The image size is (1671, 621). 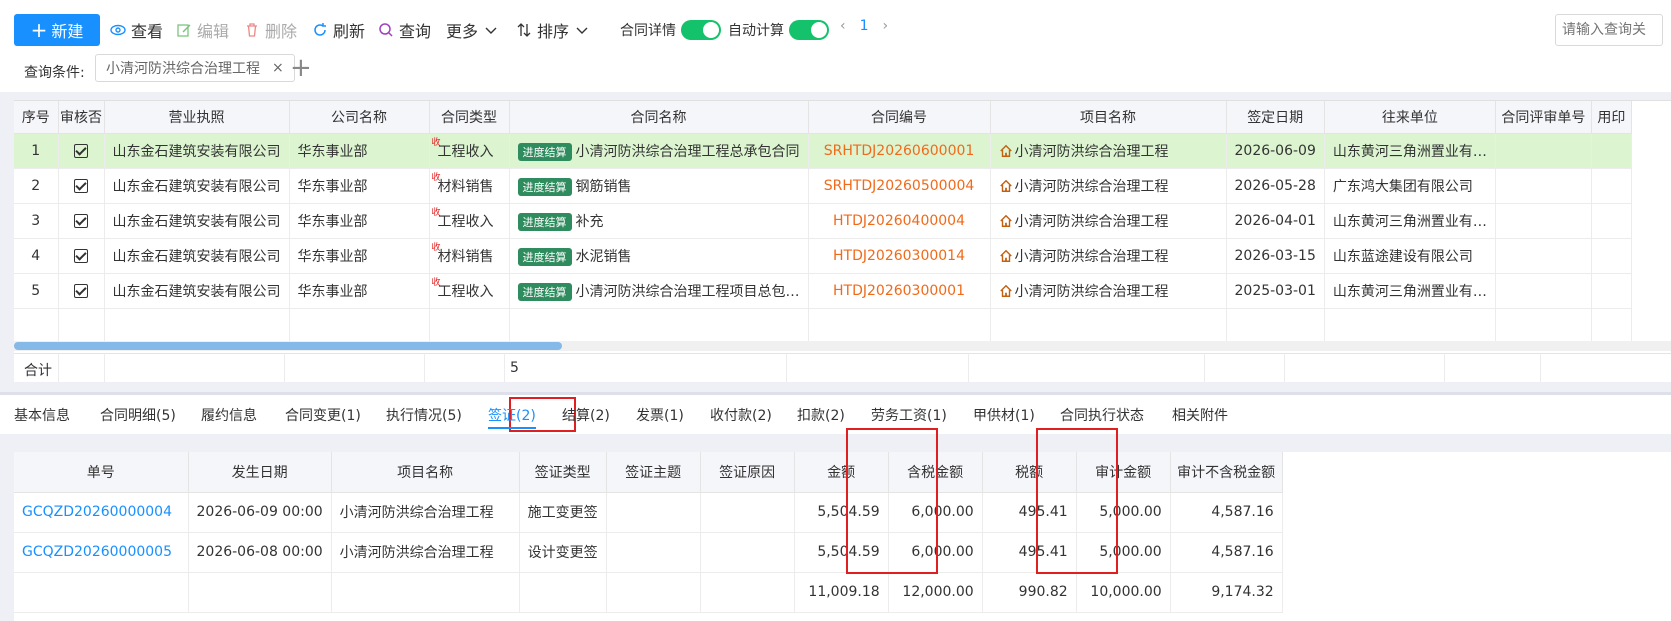 I want to click on contract-type-cell: 收材料销售, so click(x=469, y=186).